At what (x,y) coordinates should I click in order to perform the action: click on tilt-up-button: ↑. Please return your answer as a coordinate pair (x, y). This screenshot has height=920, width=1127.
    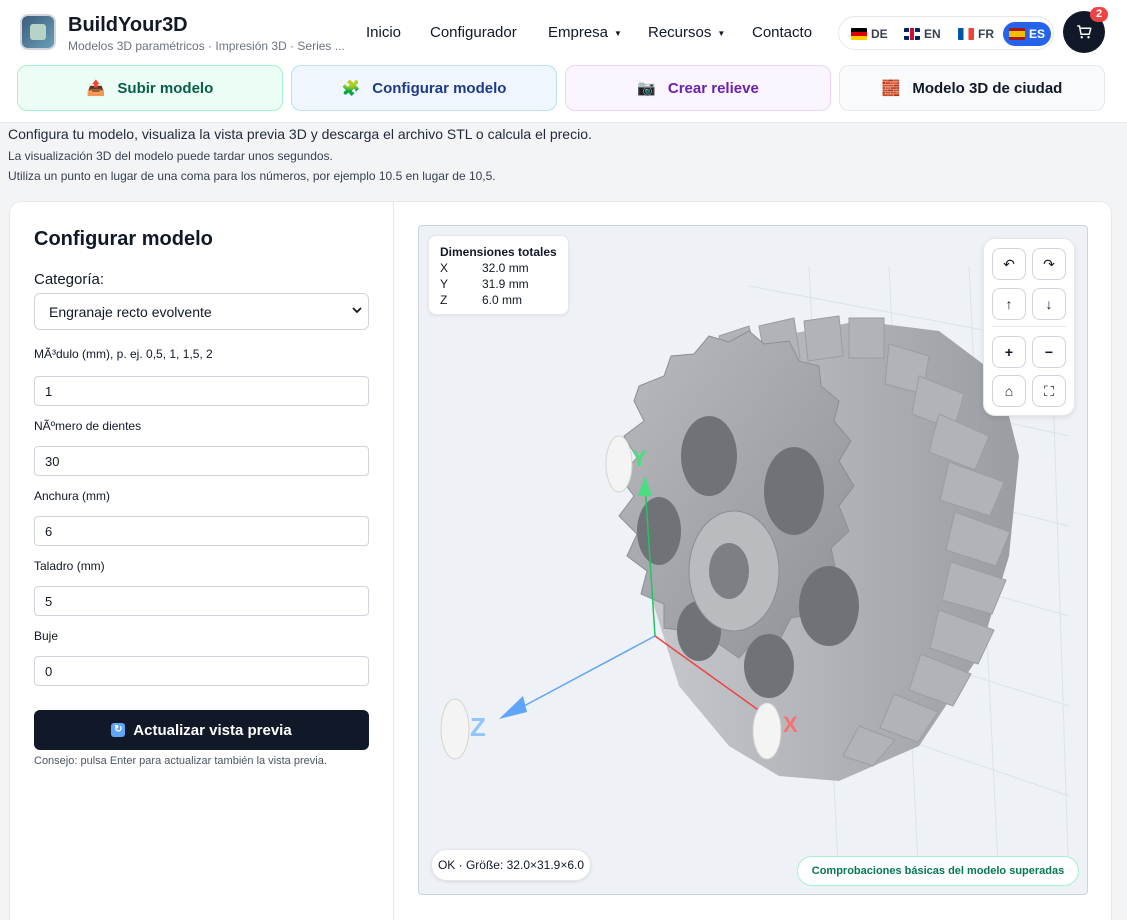
    Looking at the image, I should click on (1009, 304).